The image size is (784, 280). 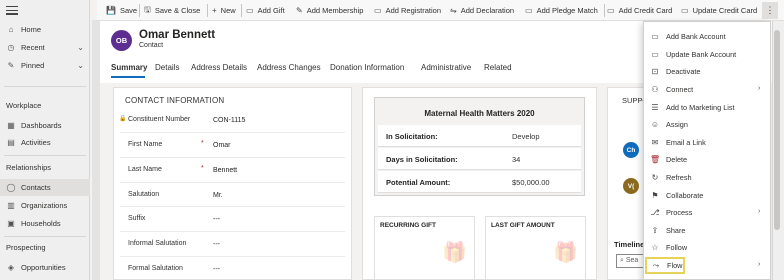 I want to click on menu-item-connect: ⚇ Connect, so click(x=707, y=90).